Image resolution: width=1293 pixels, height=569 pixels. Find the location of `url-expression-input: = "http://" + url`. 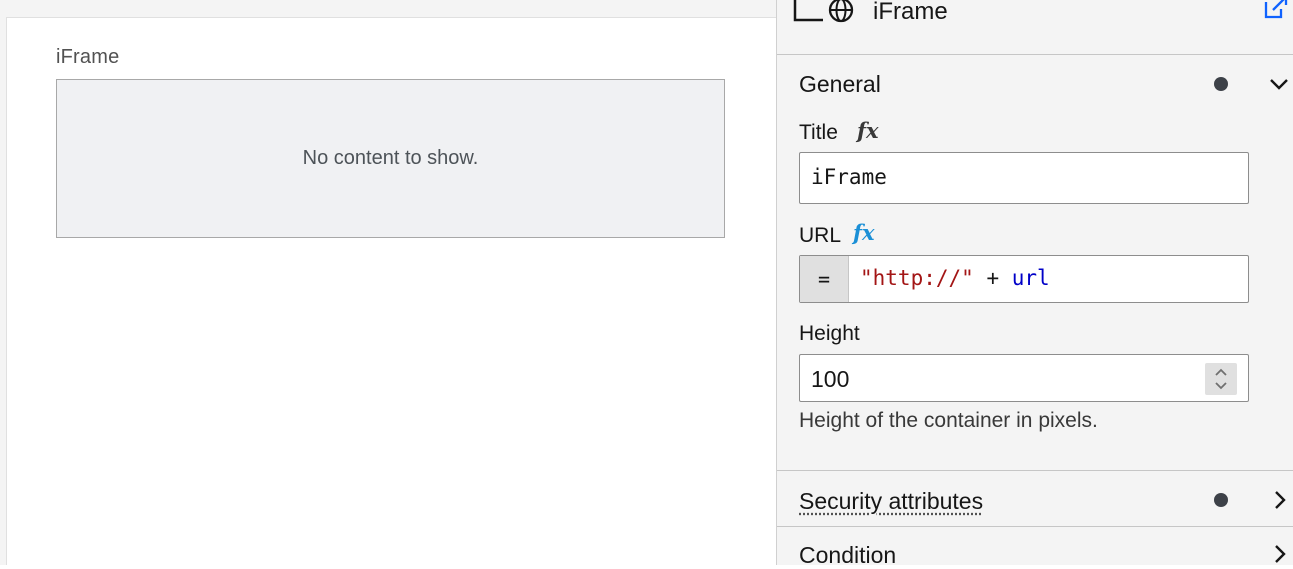

url-expression-input: = "http://" + url is located at coordinates (1024, 279).